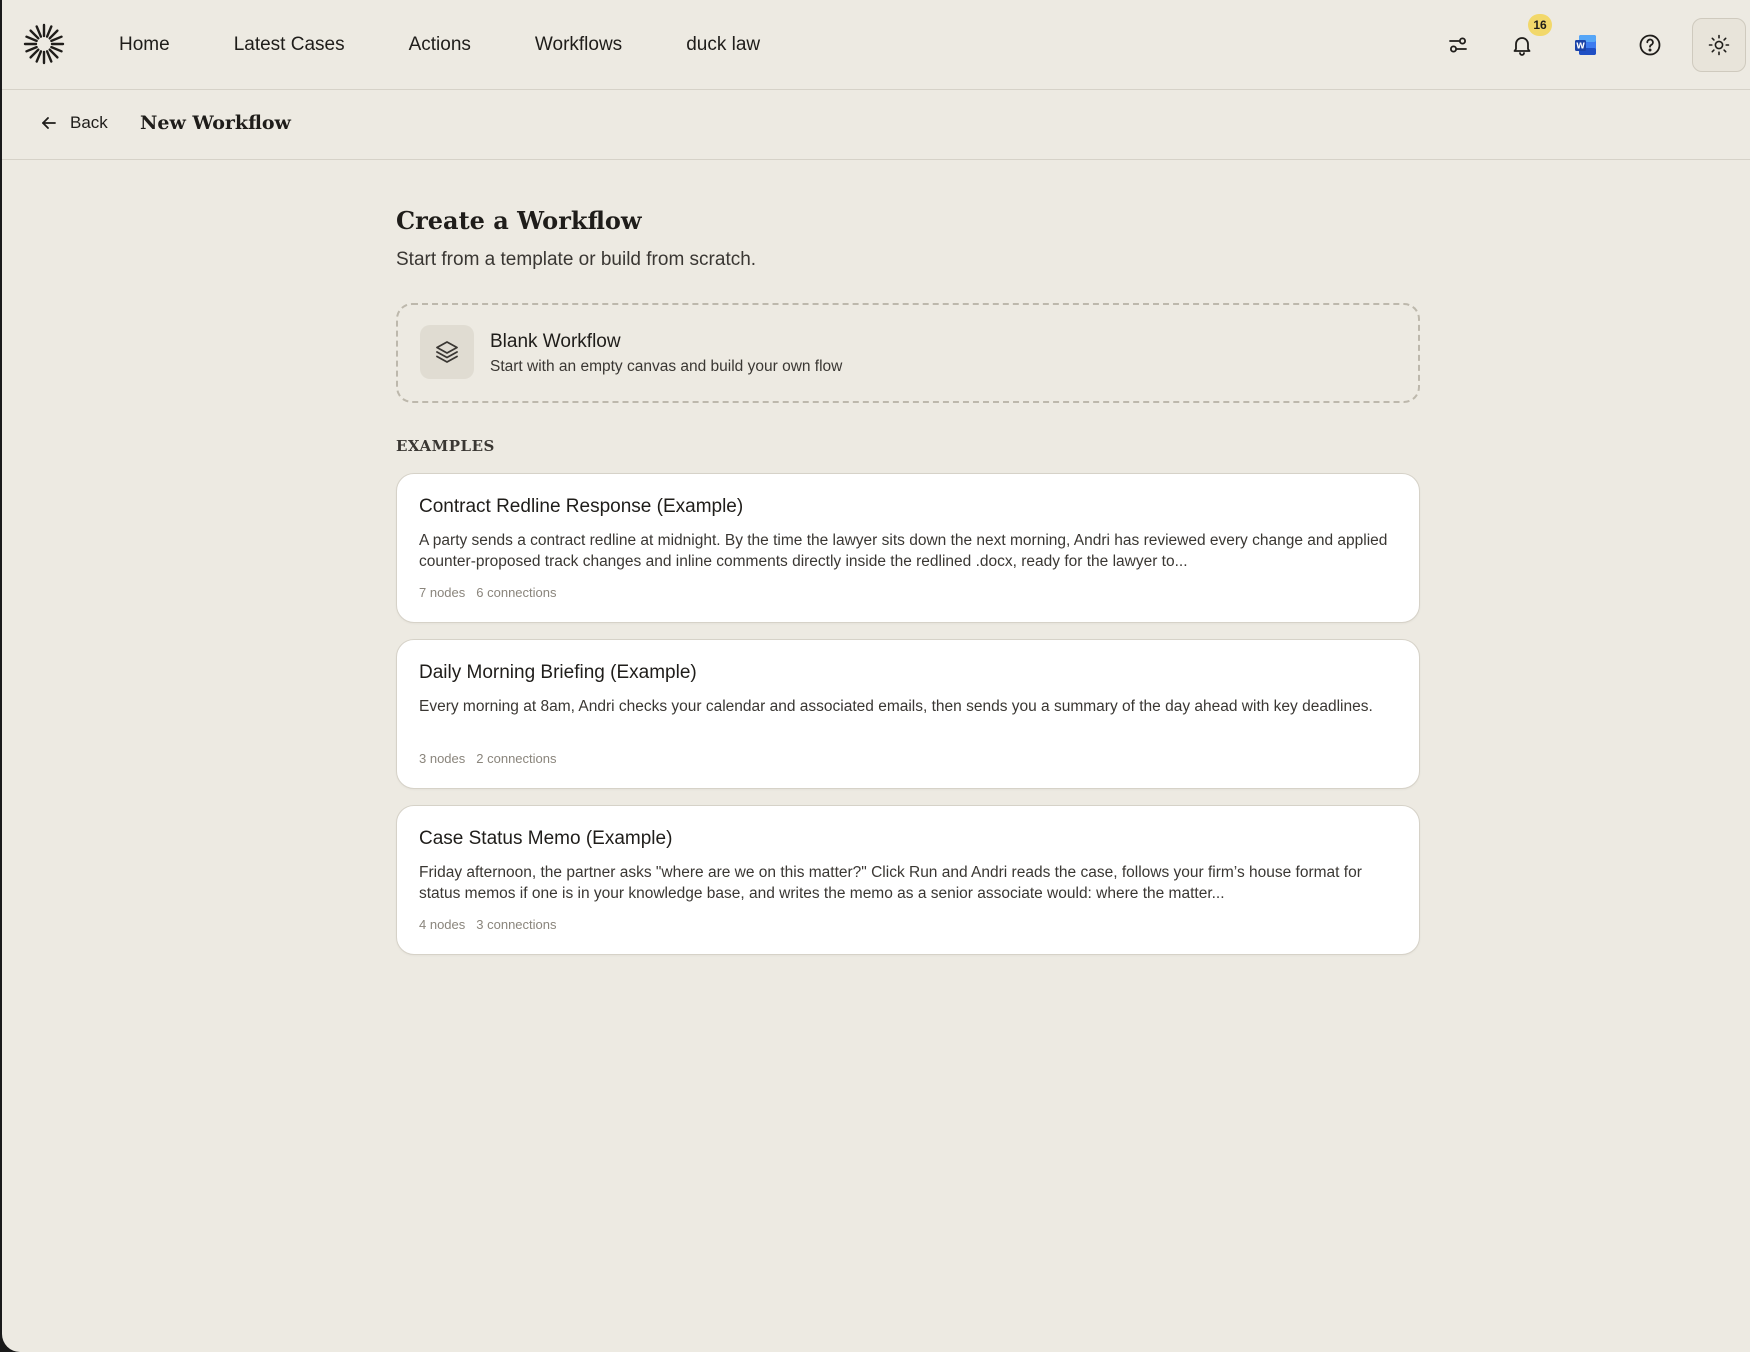  Describe the element at coordinates (908, 924) in the screenshot. I see `example-card-meta: 4 nodes 3 connections` at that location.